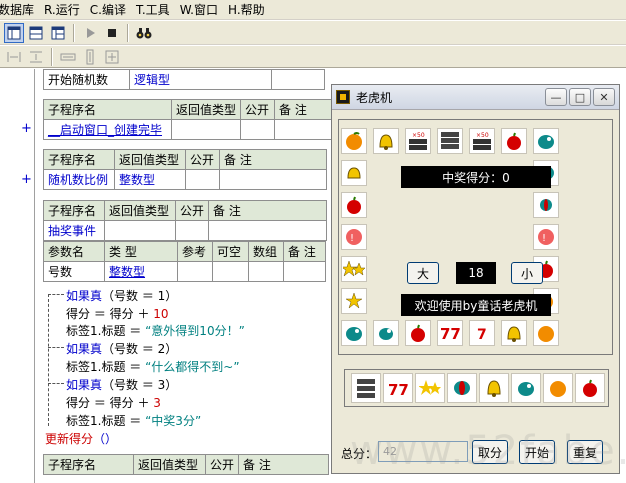 The height and width of the screenshot is (483, 626). Describe the element at coordinates (107, 129) in the screenshot. I see `subroutine-name: __启动窗口_创建完毕` at that location.